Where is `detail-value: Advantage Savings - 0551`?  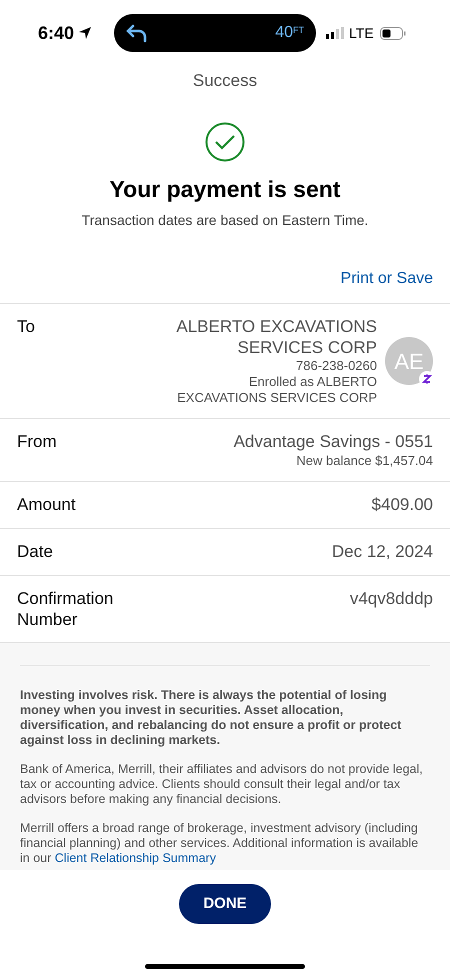
detail-value: Advantage Savings - 0551 is located at coordinates (333, 442).